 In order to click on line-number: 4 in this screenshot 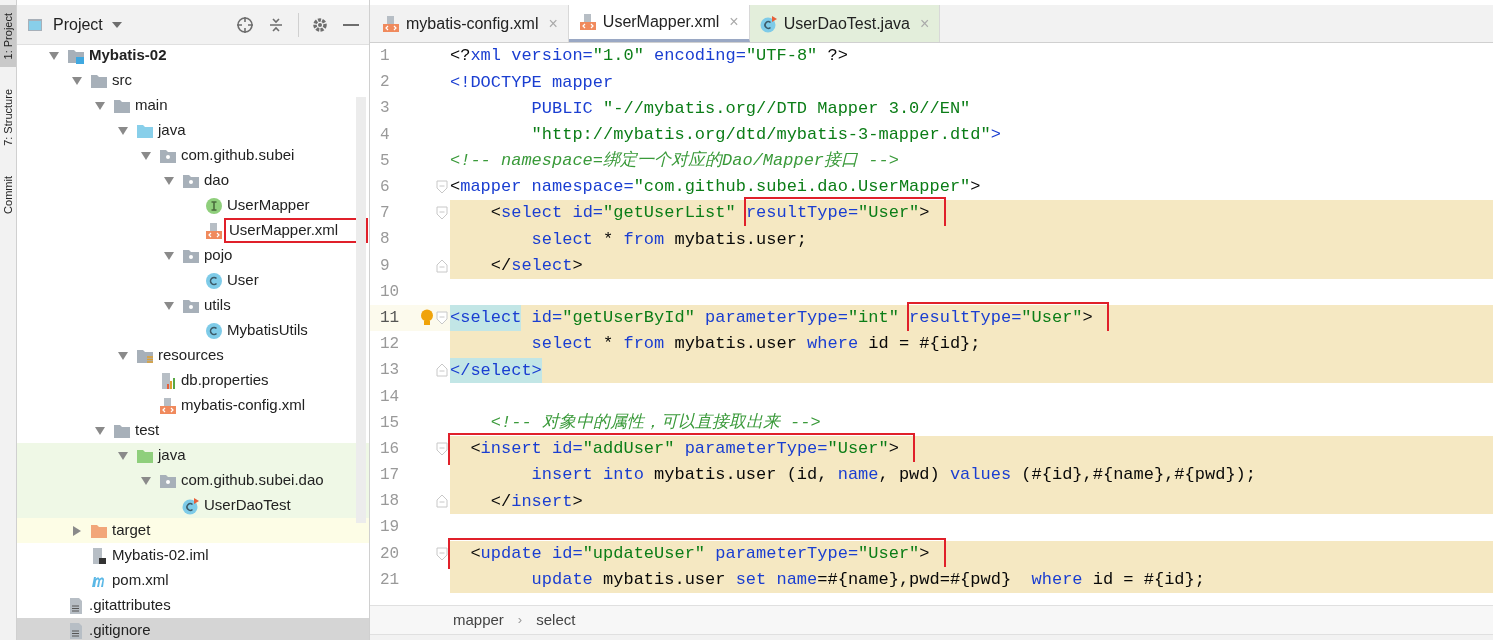, I will do `click(385, 135)`.